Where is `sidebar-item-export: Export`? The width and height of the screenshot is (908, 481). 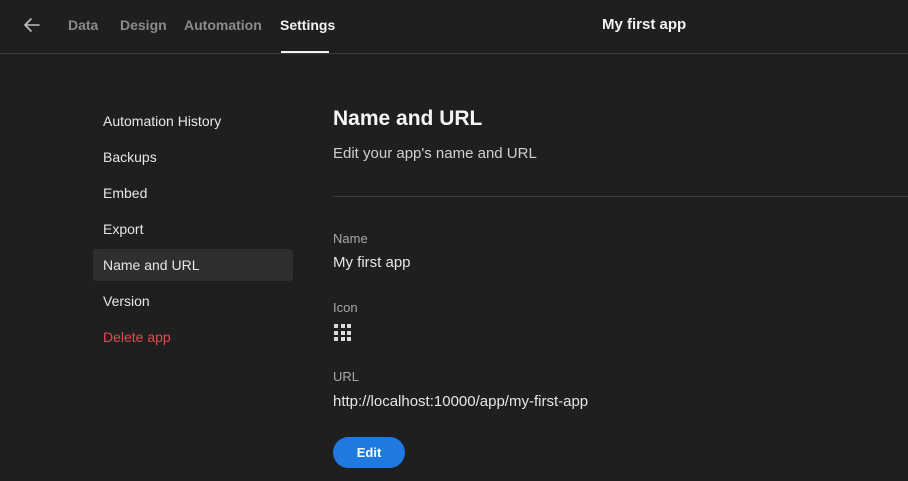
sidebar-item-export: Export is located at coordinates (193, 229).